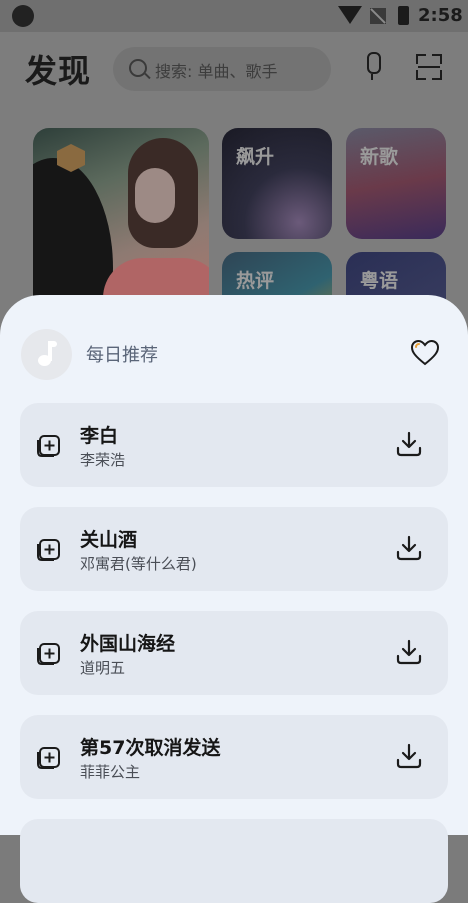 This screenshot has width=468, height=903. Describe the element at coordinates (396, 183) in the screenshot. I see `category-tile-new: 新歌` at that location.